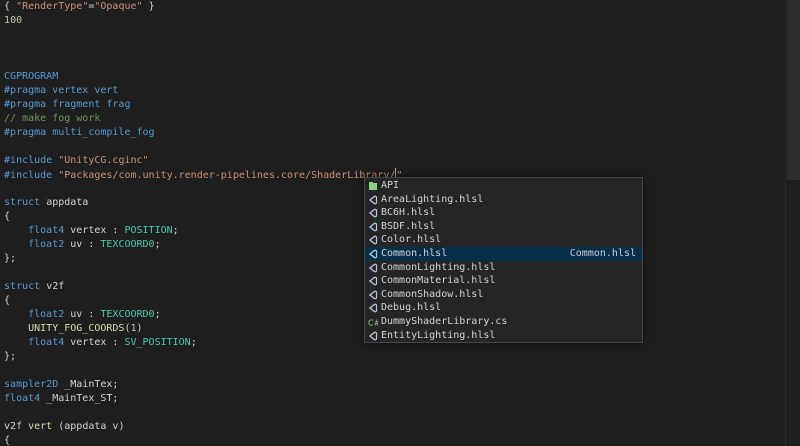 This screenshot has width=800, height=446. I want to click on code-token: _MainTex;, so click(91, 384).